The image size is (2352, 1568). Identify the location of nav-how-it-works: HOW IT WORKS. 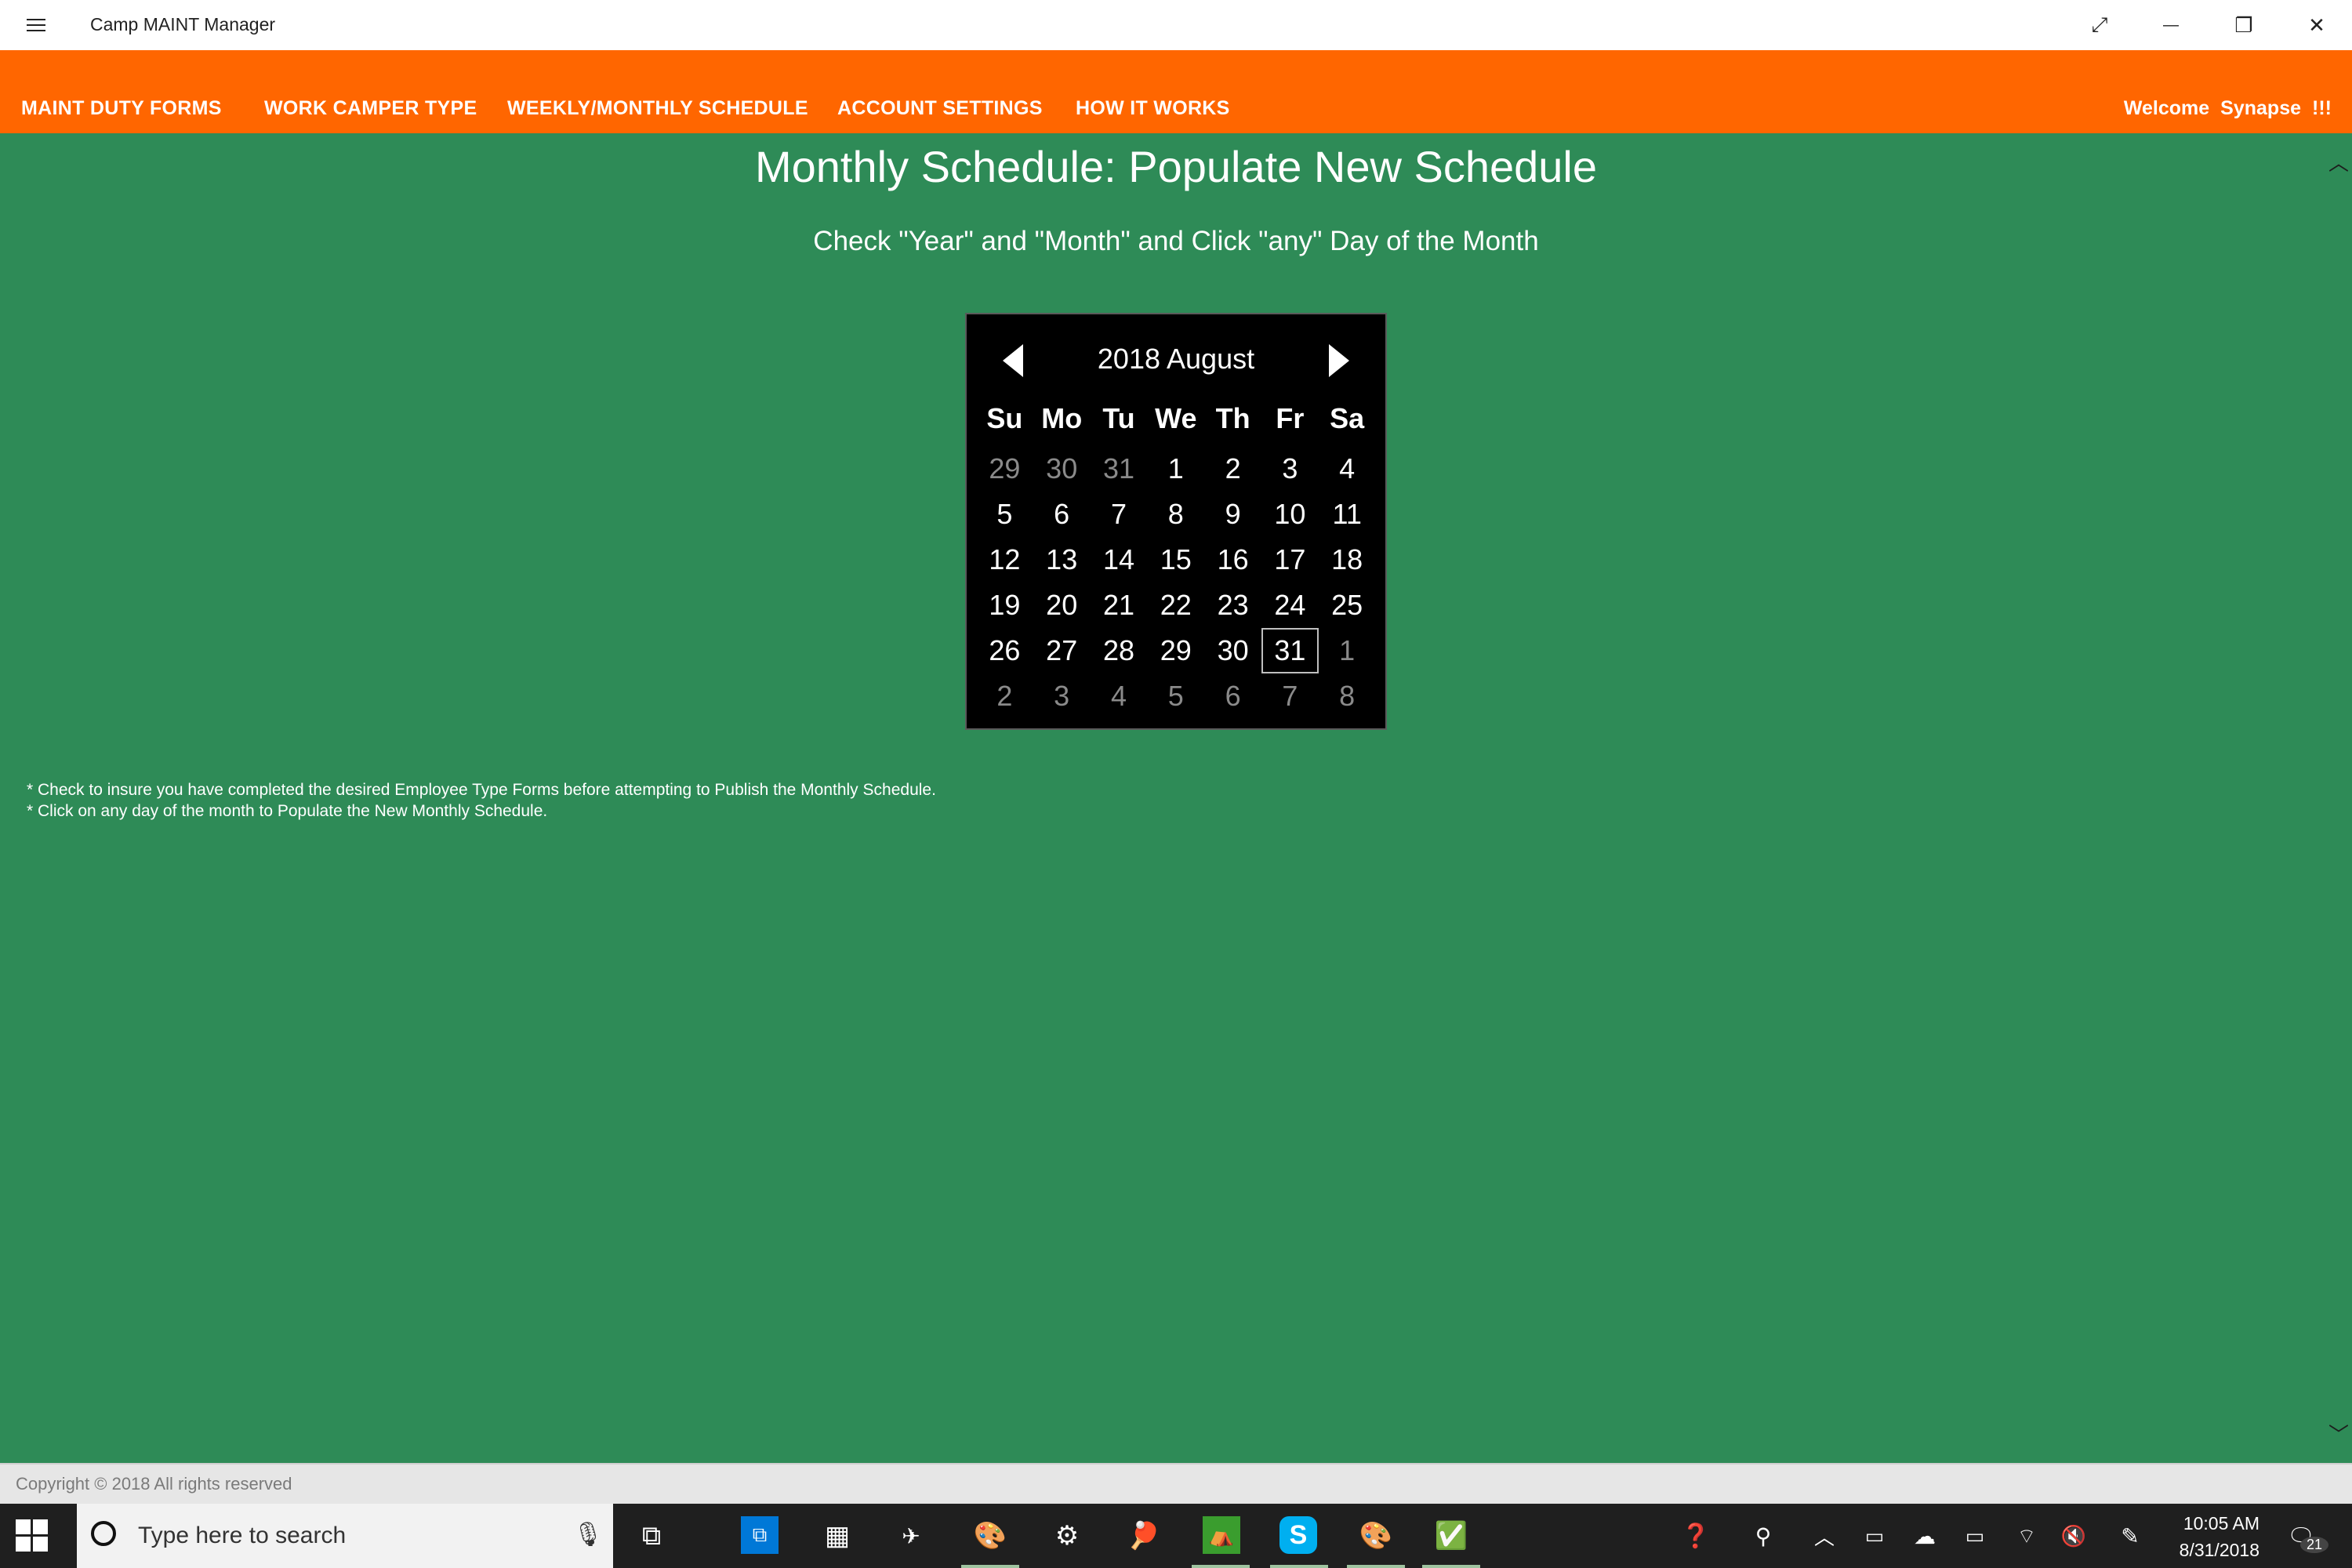
(1153, 108).